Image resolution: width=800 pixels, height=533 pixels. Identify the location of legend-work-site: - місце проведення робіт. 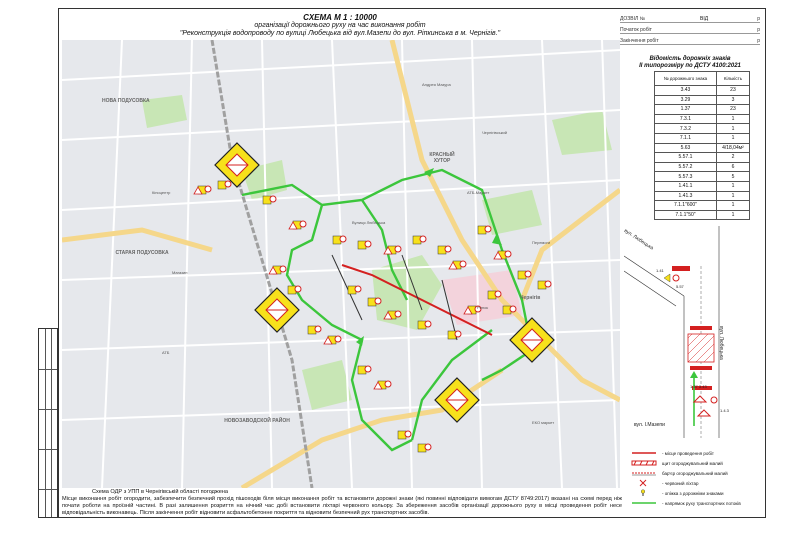
(673, 453).